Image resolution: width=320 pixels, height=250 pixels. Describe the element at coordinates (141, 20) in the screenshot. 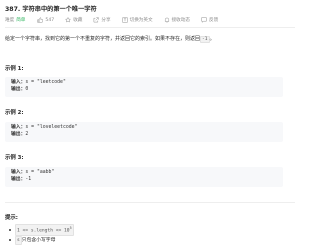

I see `switch-language-label: 切换为英文` at that location.